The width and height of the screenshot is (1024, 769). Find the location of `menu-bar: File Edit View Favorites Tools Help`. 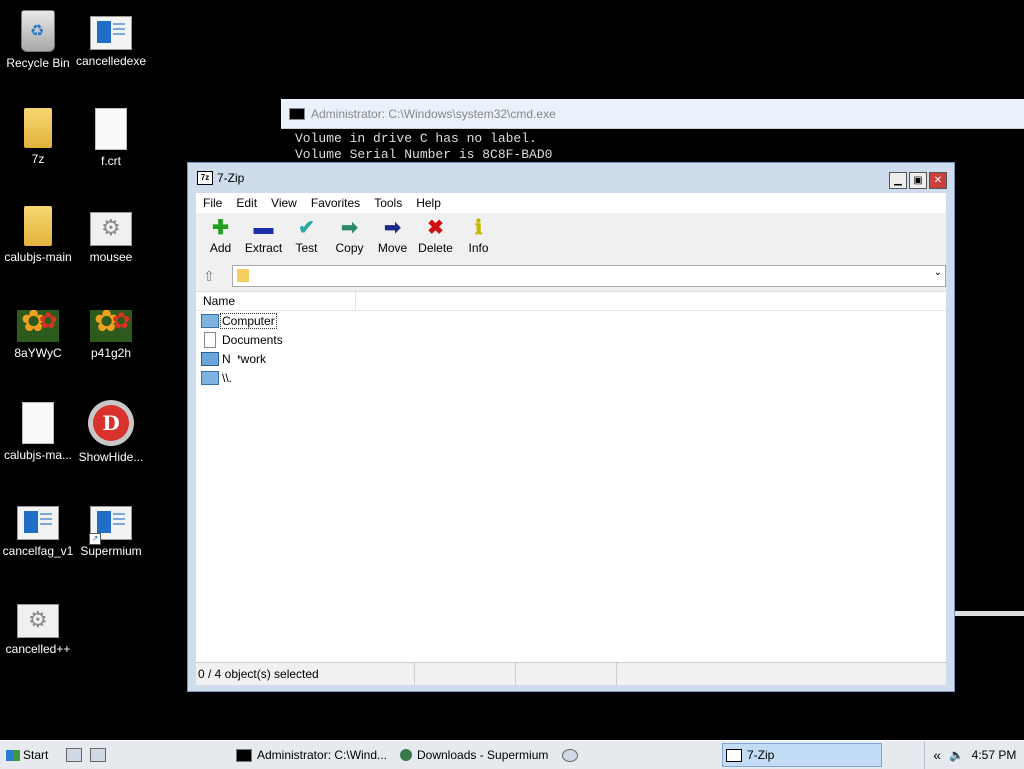

menu-bar: File Edit View Favorites Tools Help is located at coordinates (571, 203).